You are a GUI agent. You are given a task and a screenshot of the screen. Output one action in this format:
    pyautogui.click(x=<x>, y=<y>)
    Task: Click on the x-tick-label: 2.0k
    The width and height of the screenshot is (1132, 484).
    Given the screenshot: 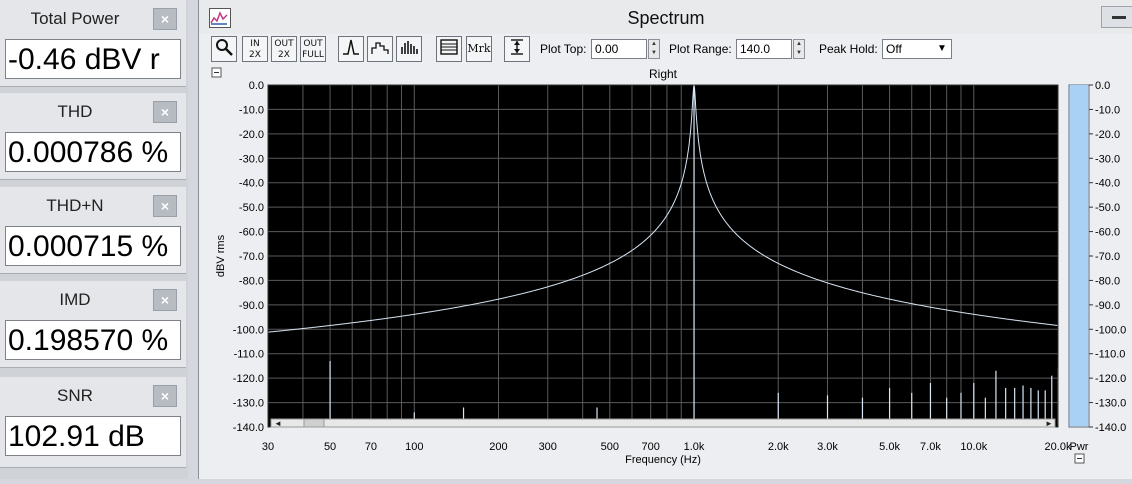 What is the action you would take?
    pyautogui.click(x=778, y=447)
    